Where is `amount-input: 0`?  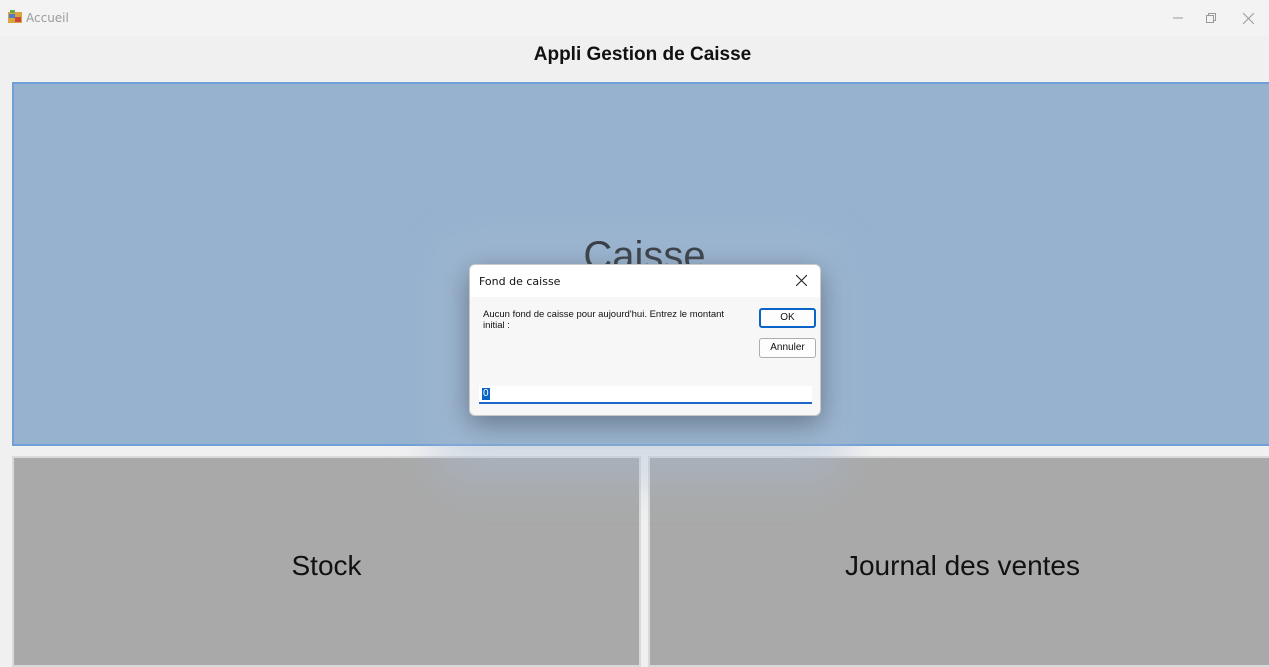 amount-input: 0 is located at coordinates (645, 395).